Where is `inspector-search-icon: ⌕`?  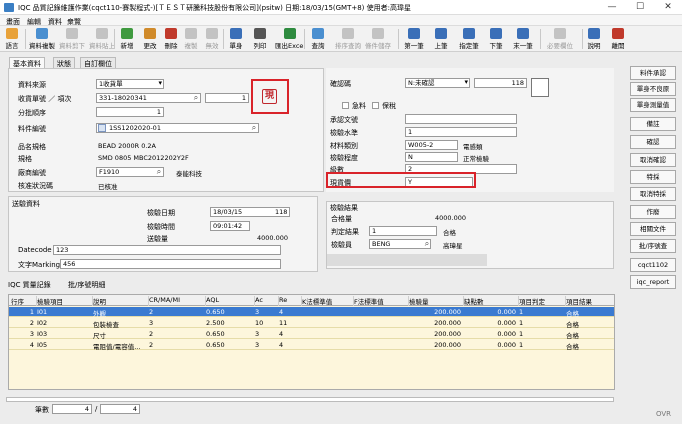 inspector-search-icon: ⌕ is located at coordinates (427, 244).